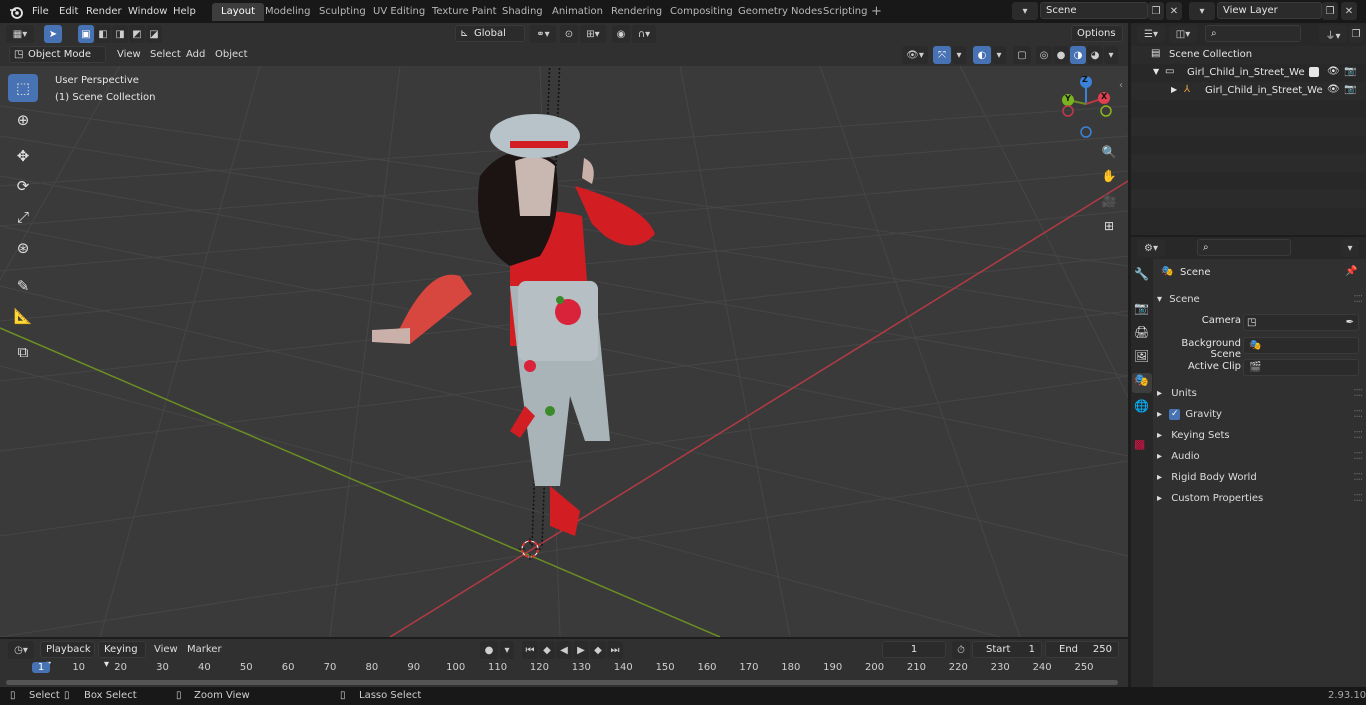  Describe the element at coordinates (16, 12) in the screenshot. I see `blender-logo-icon` at that location.